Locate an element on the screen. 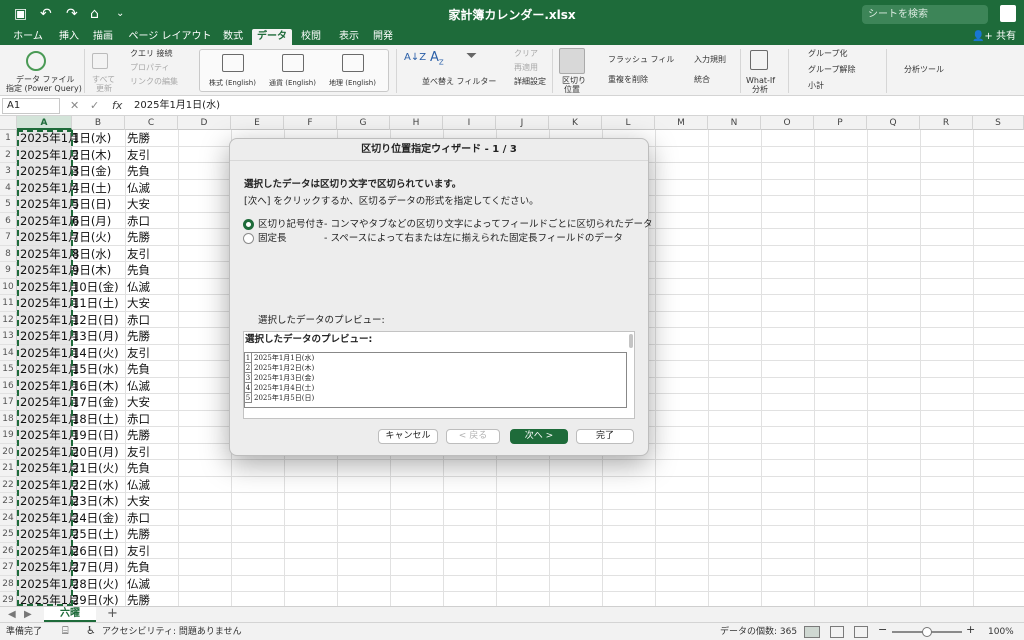 The height and width of the screenshot is (640, 1024). delimited-description: - コンマやタブなどの区切り文字によってフィールドごとに区切られたデータ is located at coordinates (488, 224).